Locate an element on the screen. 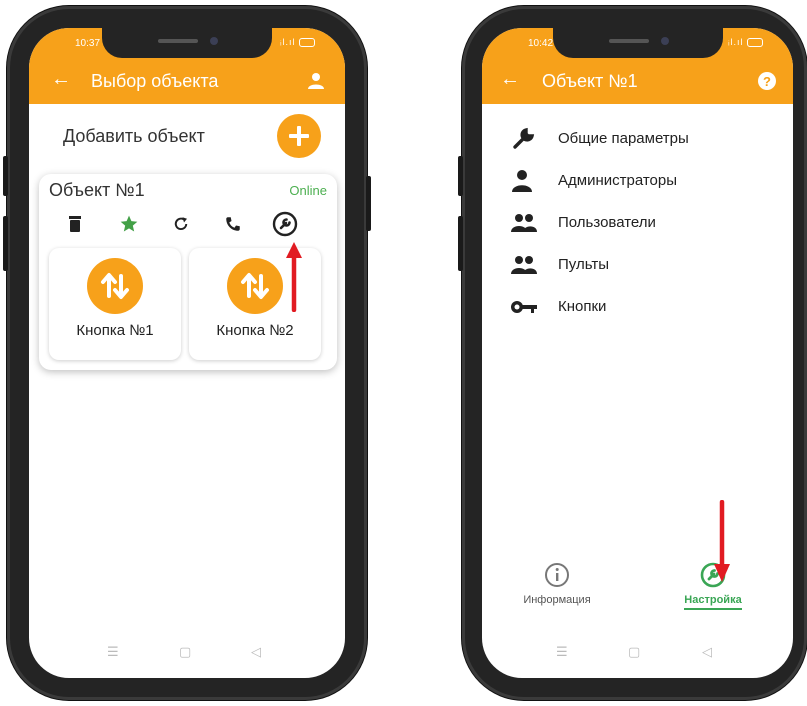 Image resolution: width=807 pixels, height=706 pixels. button-card-1: Кнопка №1 is located at coordinates (115, 304).